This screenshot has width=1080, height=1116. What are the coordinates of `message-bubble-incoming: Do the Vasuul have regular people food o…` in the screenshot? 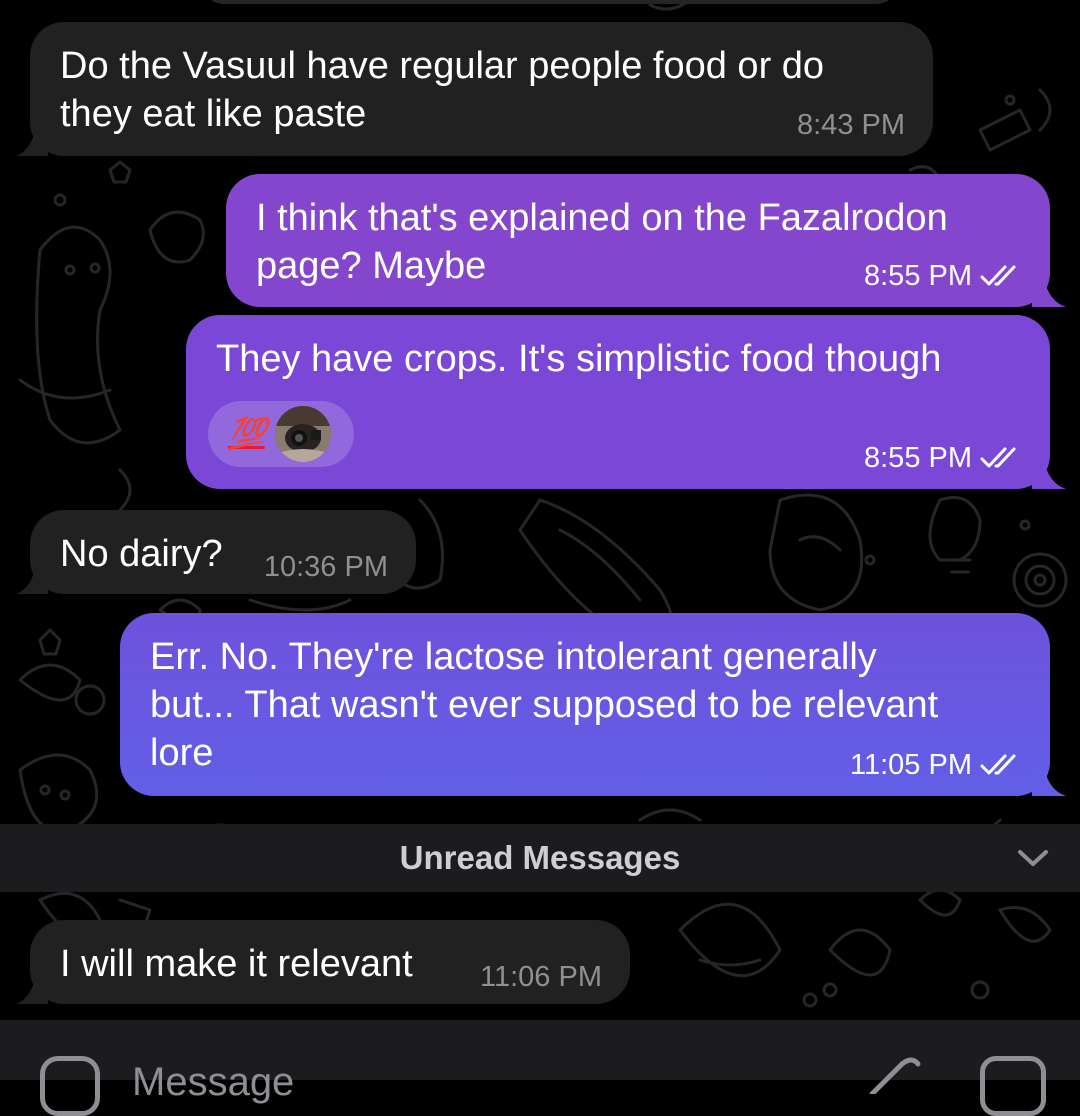 It's located at (474, 89).